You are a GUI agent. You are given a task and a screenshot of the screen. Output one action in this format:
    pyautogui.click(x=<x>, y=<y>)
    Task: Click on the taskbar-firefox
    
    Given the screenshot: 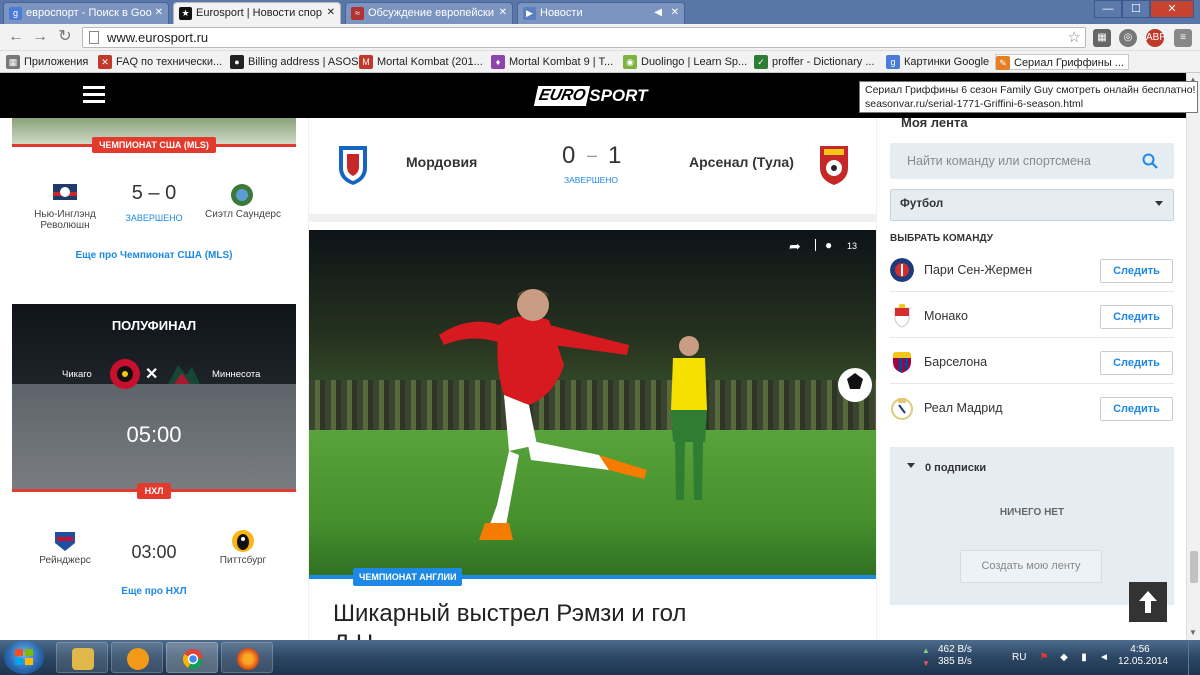 What is the action you would take?
    pyautogui.click(x=247, y=657)
    